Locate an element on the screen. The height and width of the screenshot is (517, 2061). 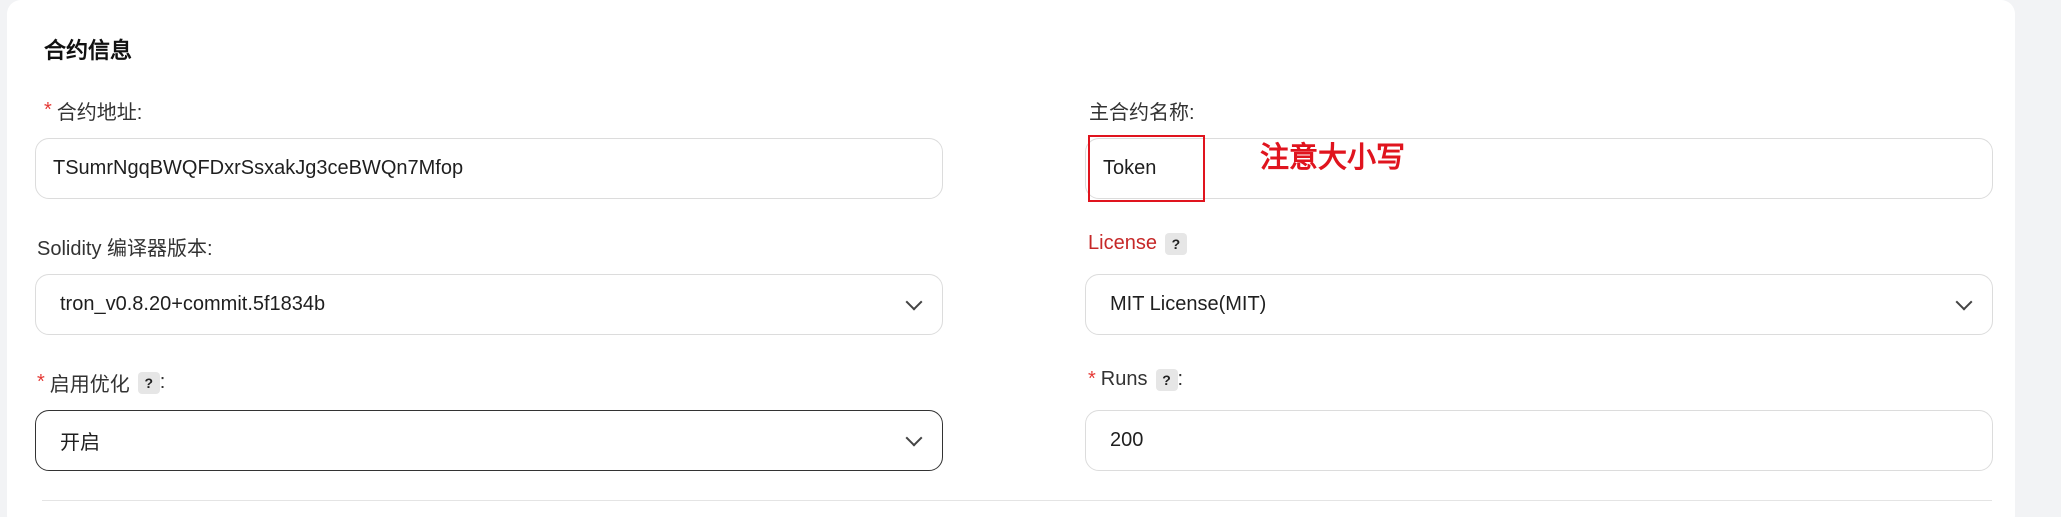
runs-label-text: Runs is located at coordinates (1124, 379).